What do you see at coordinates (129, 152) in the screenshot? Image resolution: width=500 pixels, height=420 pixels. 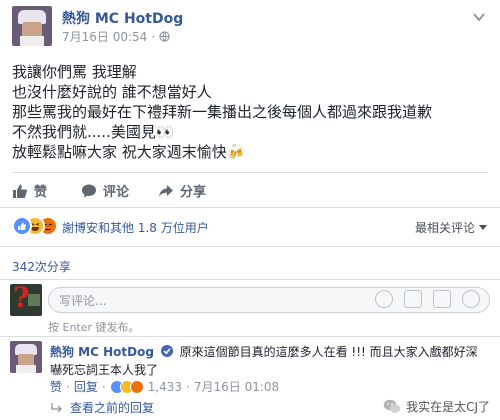 I see `post-line: 放輕鬆點嘛大家 祝大家週末愉快🍻` at bounding box center [129, 152].